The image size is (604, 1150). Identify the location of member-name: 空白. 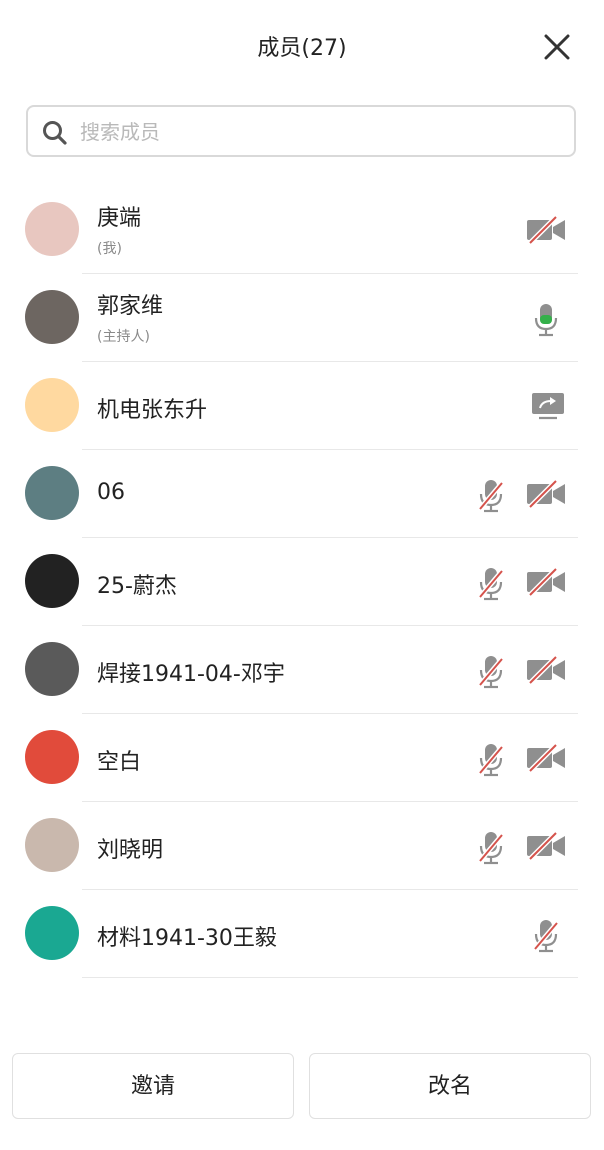
(119, 762).